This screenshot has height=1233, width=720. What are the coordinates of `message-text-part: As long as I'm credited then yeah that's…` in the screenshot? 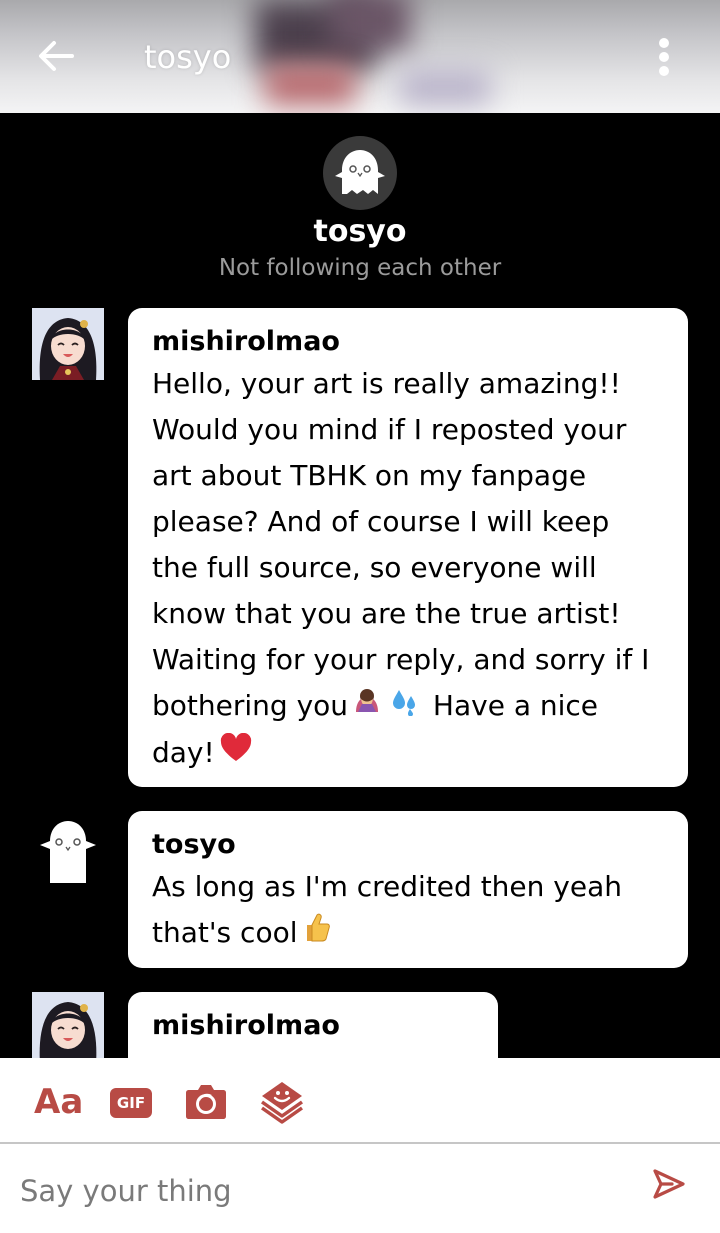 It's located at (387, 909).